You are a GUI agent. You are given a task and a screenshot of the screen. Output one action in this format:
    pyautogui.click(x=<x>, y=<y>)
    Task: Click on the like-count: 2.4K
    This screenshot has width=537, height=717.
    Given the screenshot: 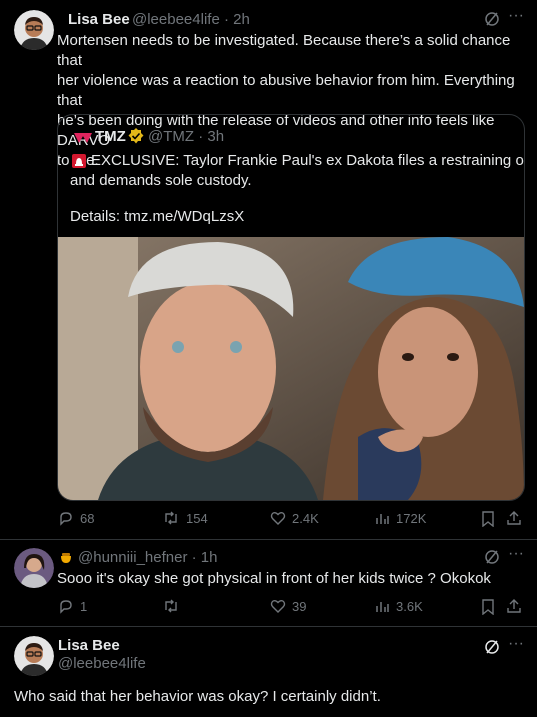 What is the action you would take?
    pyautogui.click(x=305, y=518)
    